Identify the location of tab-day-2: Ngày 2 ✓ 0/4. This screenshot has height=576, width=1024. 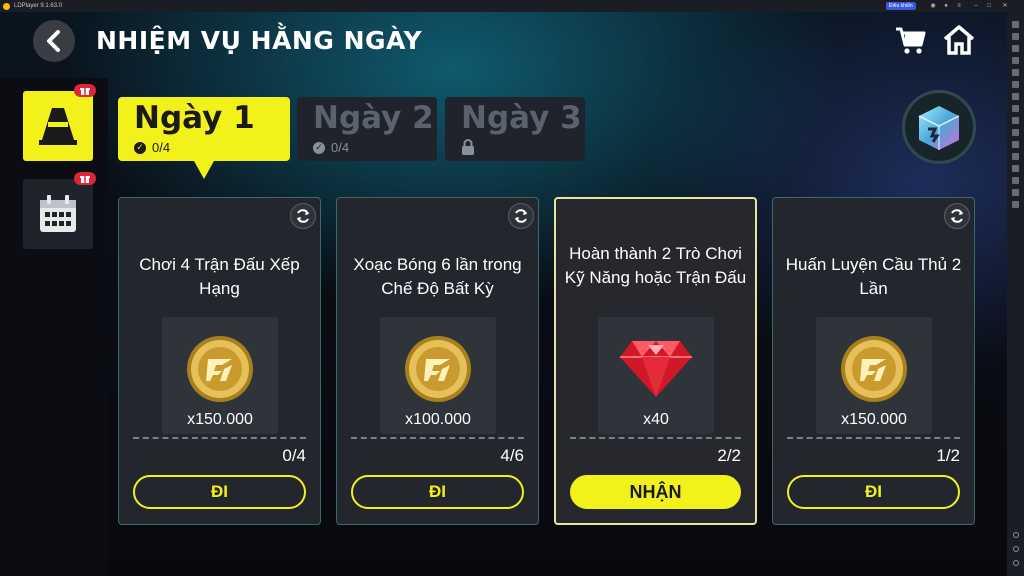
(367, 129).